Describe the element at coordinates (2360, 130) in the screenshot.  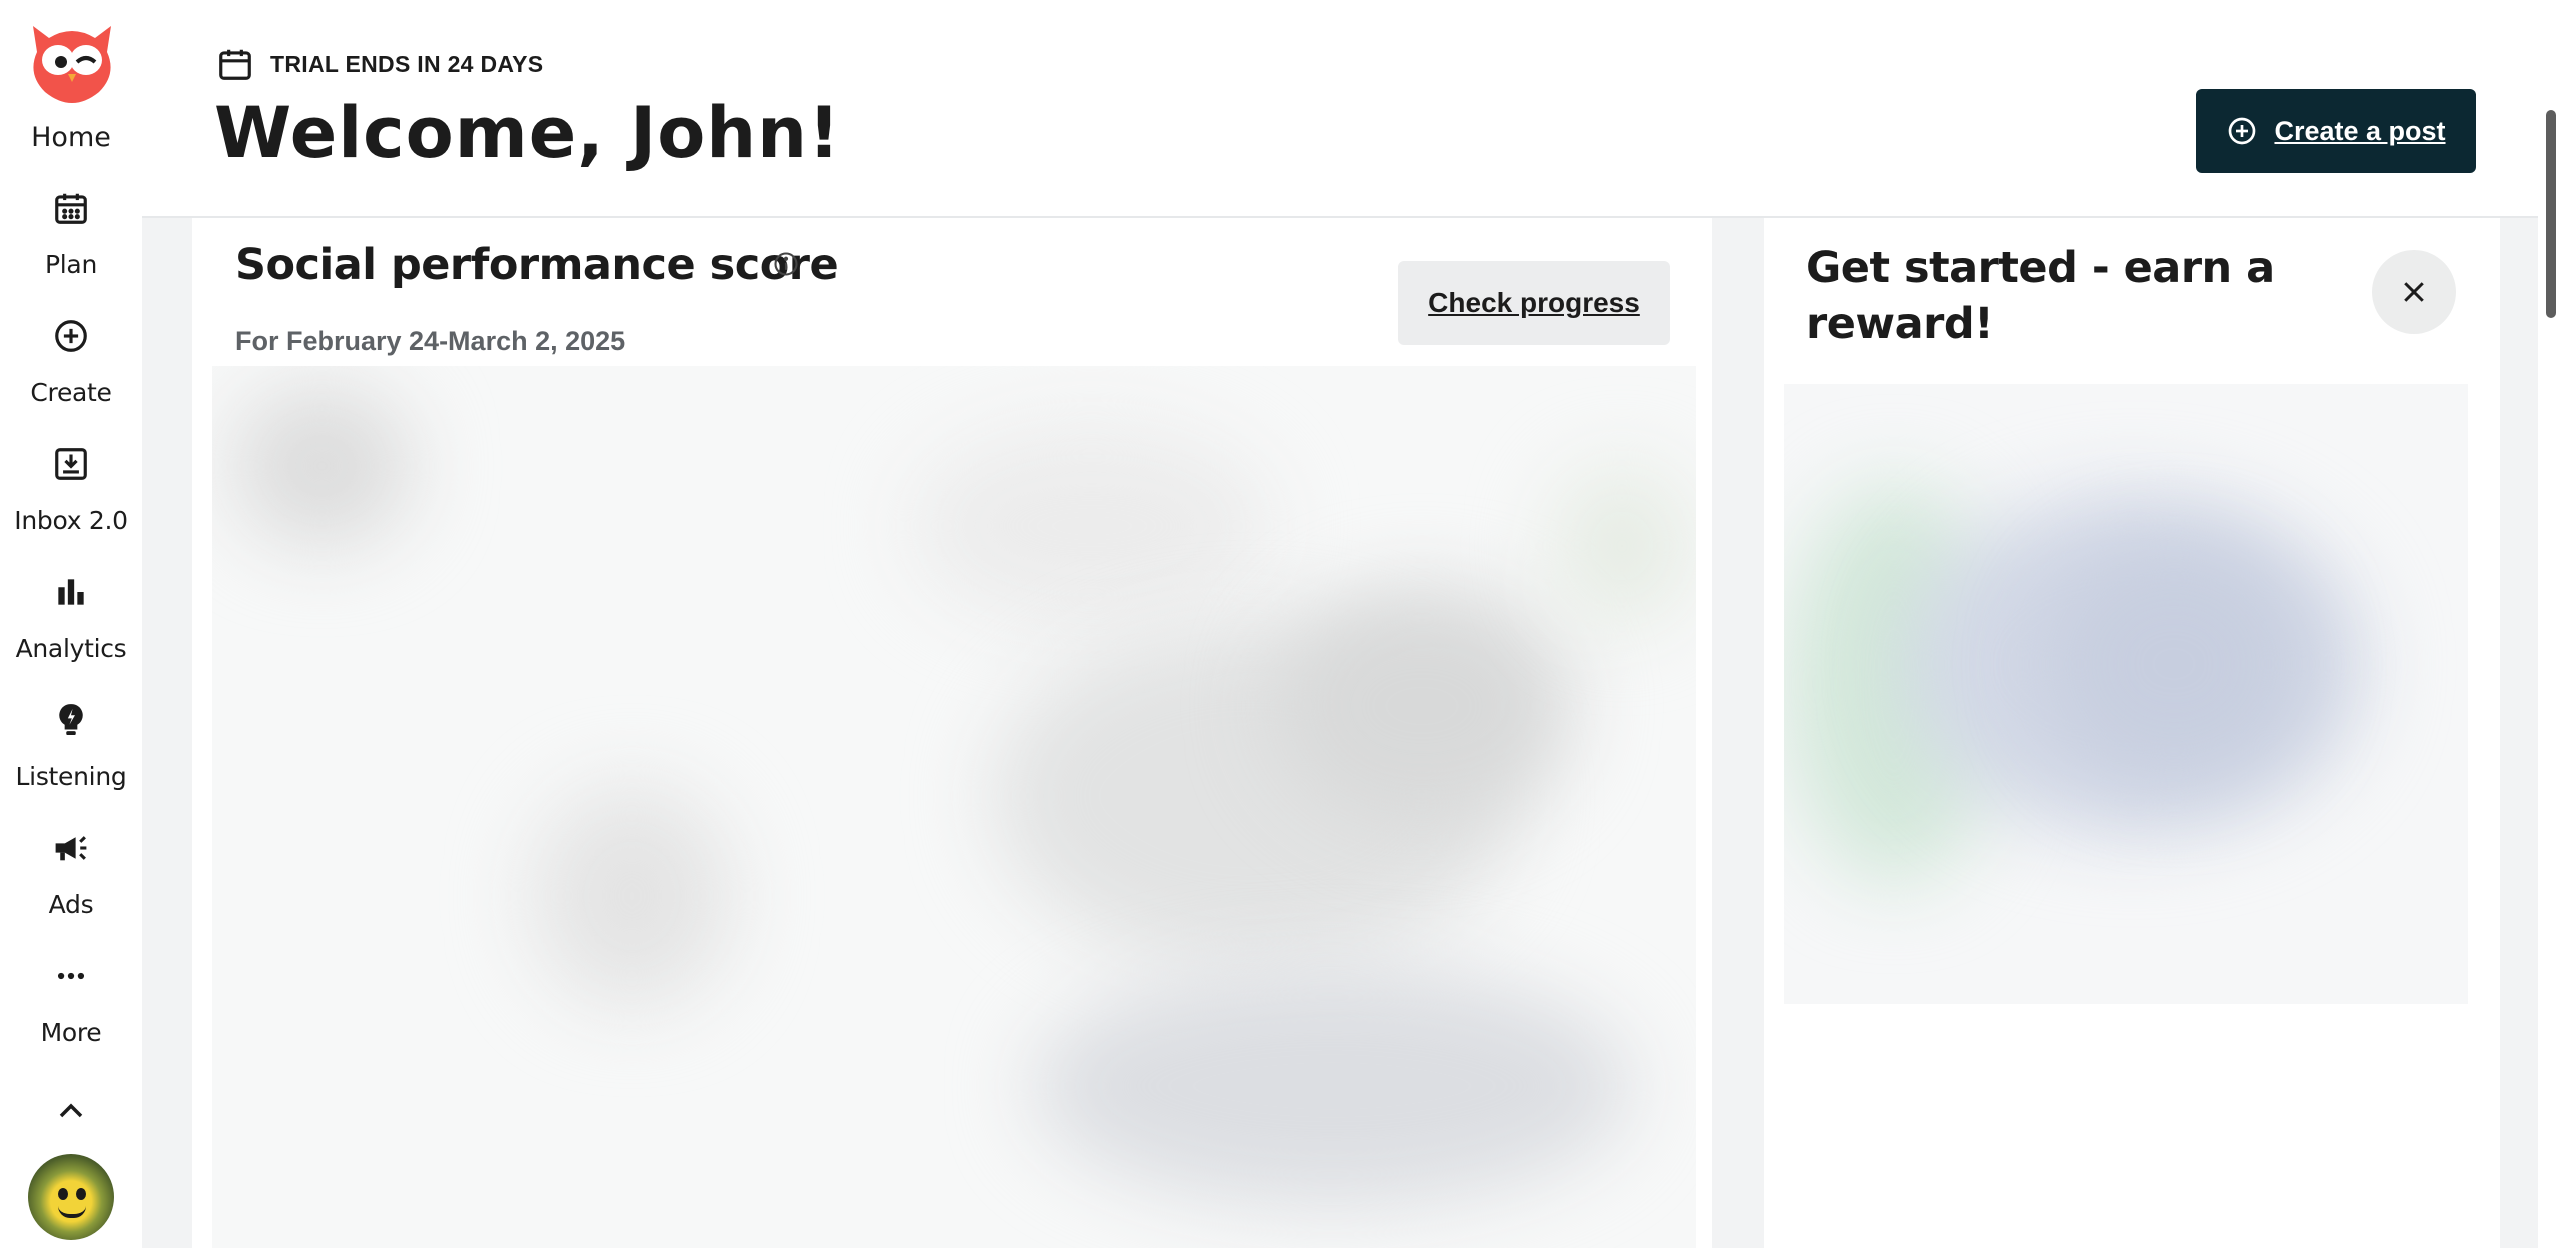
I see `create-post-label: Create a post` at that location.